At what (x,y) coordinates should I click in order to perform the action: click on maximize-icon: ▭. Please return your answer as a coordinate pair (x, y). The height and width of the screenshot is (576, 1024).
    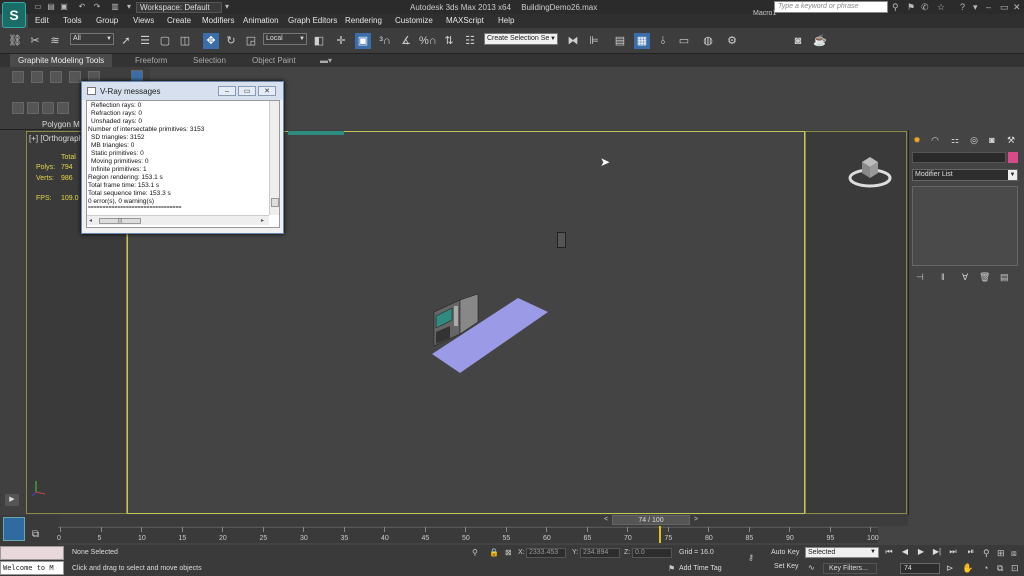
    Looking at the image, I should click on (1004, 7).